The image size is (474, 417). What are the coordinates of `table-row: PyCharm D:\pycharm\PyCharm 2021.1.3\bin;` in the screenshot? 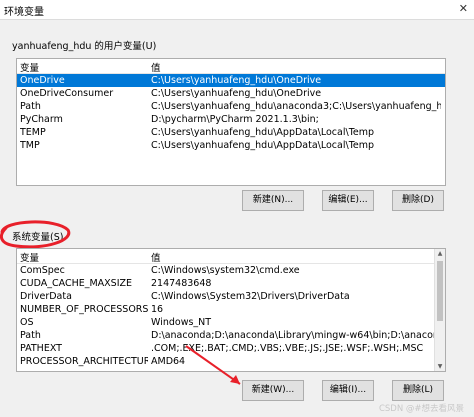 It's located at (231, 119).